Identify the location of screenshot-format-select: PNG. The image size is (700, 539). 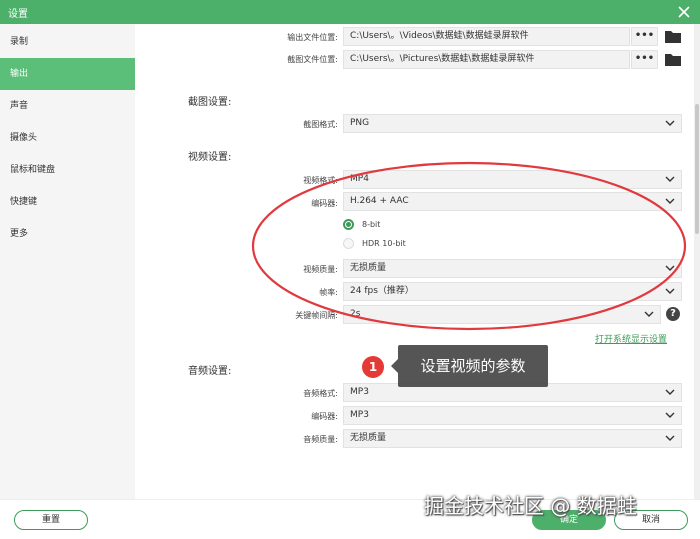
(512, 123).